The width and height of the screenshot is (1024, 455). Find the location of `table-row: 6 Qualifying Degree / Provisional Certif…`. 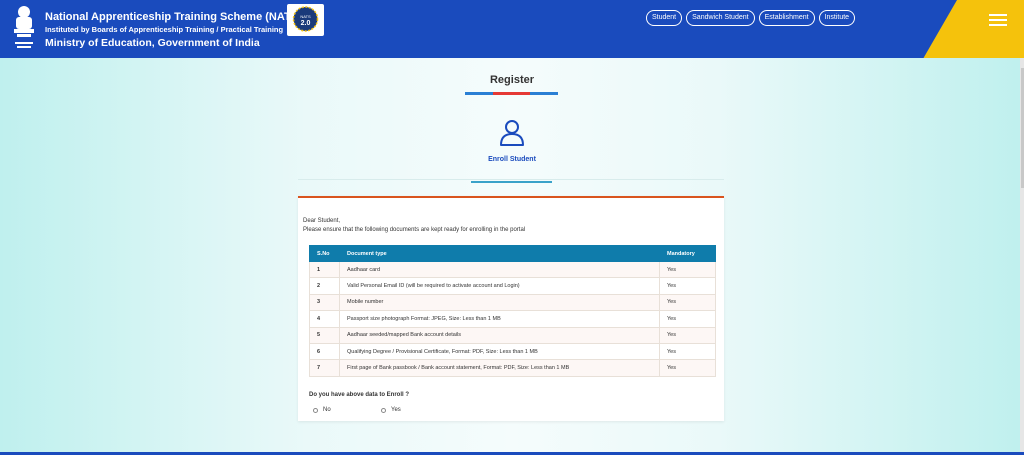

table-row: 6 Qualifying Degree / Provisional Certif… is located at coordinates (512, 351).